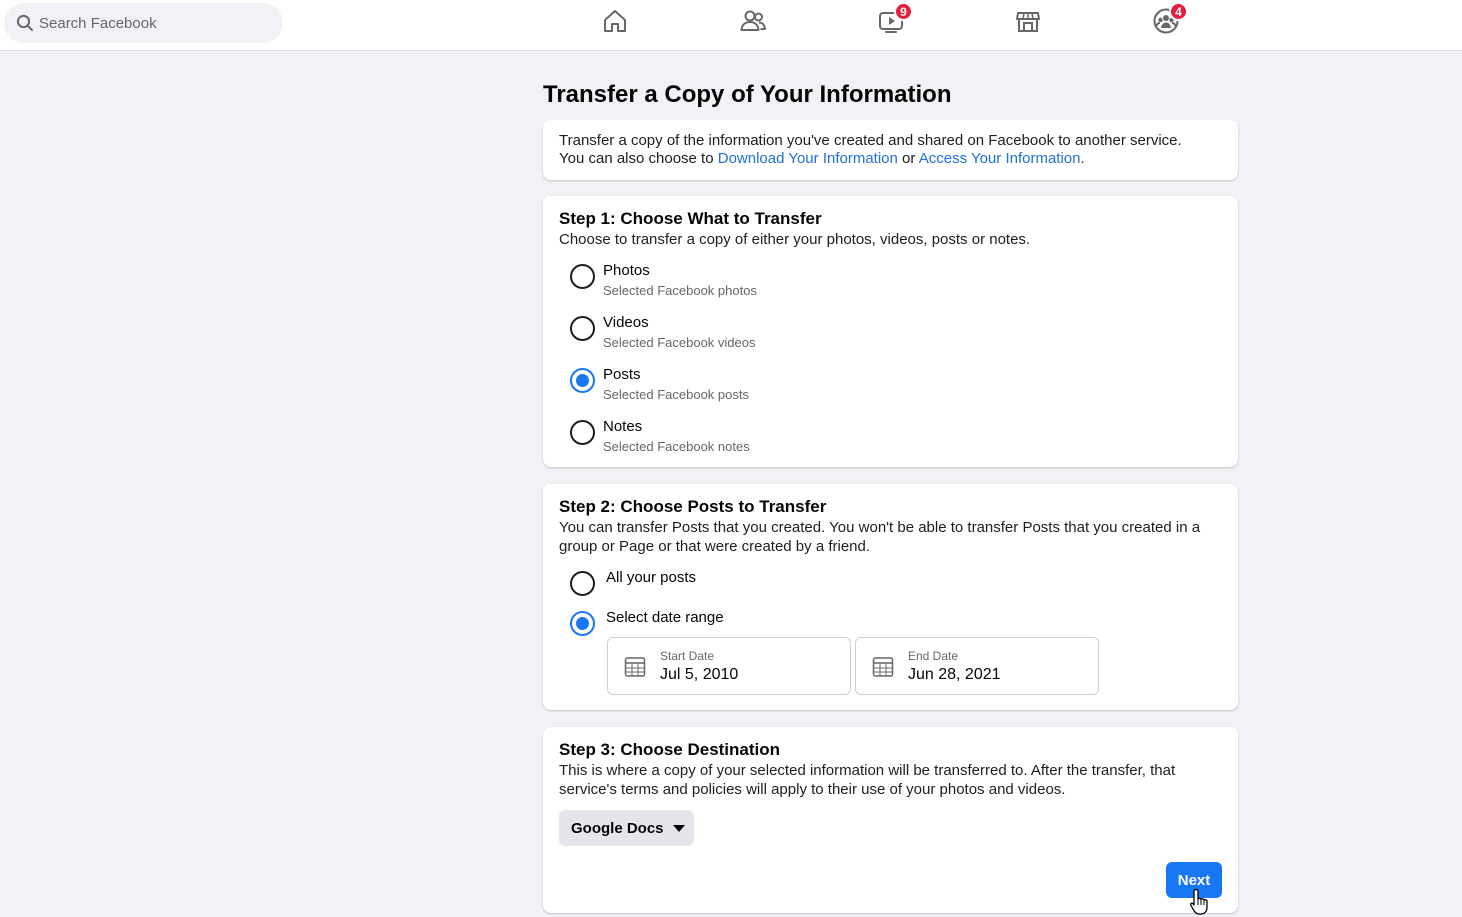 The width and height of the screenshot is (1462, 917). What do you see at coordinates (1082, 158) in the screenshot?
I see `intro-suffix: .` at bounding box center [1082, 158].